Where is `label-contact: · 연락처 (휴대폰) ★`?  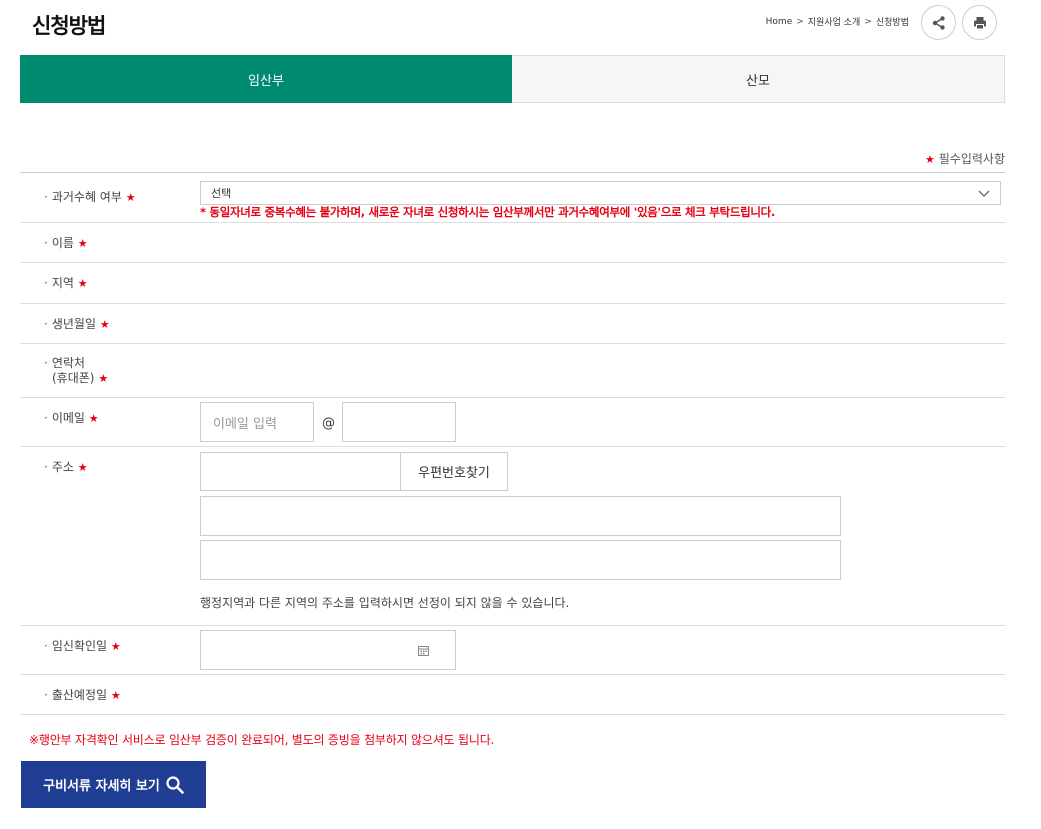
label-contact: · 연락처 (휴대폰) ★ is located at coordinates (76, 370).